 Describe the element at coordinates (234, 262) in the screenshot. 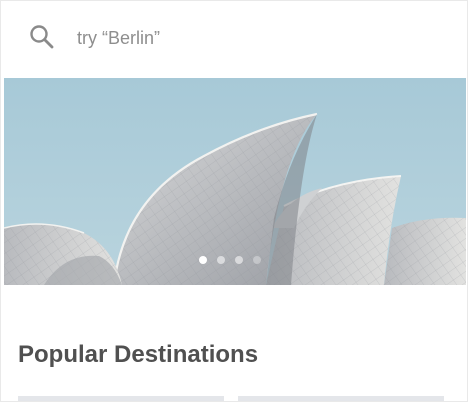

I see `carousel-pagination` at that location.